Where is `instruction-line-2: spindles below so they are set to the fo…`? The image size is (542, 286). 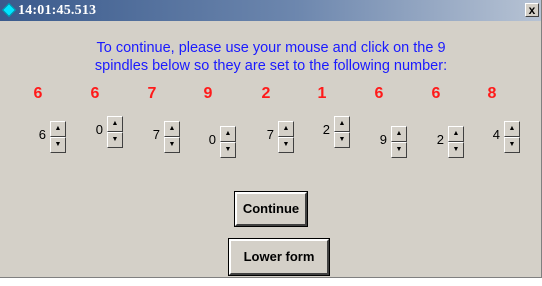
instruction-line-2: spindles below so they are set to the fo… is located at coordinates (271, 66).